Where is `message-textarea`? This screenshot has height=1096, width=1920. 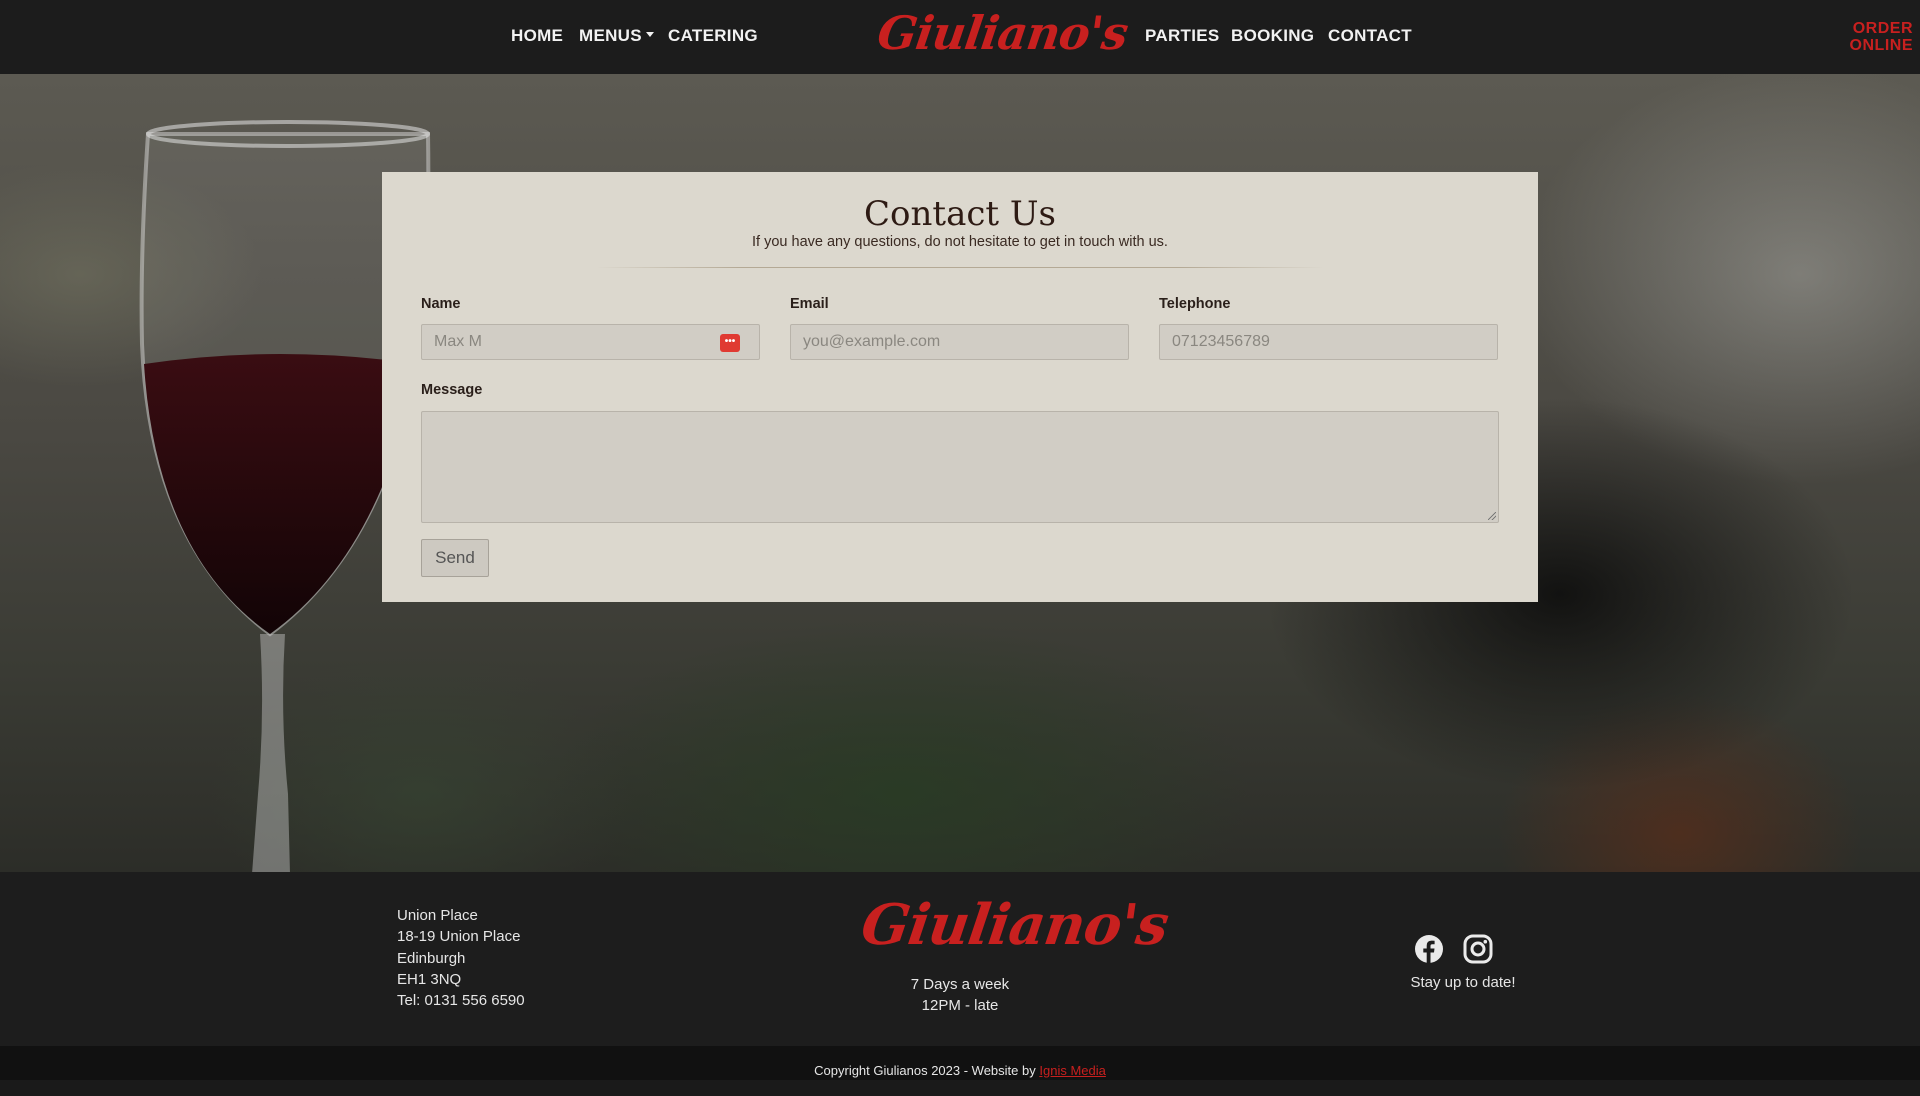 message-textarea is located at coordinates (960, 467).